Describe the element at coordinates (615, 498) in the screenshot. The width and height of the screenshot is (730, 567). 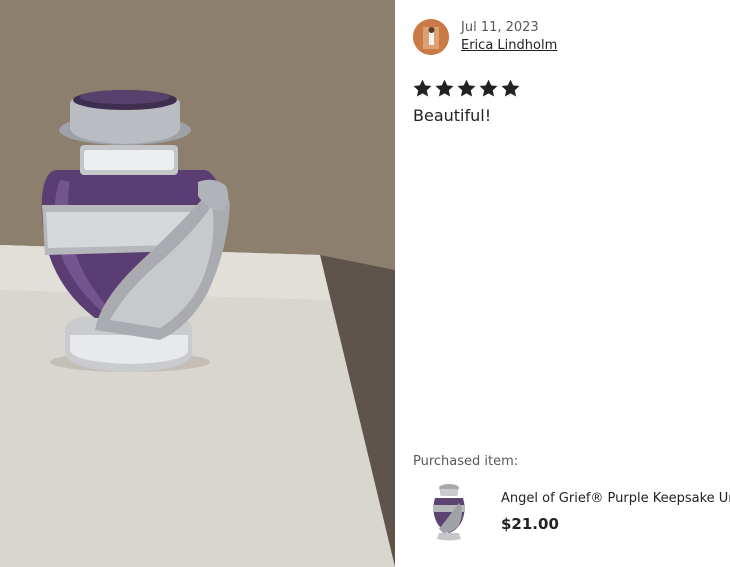
I see `product-title-link: Angel of Grief® Purple Keepsake Urn` at that location.